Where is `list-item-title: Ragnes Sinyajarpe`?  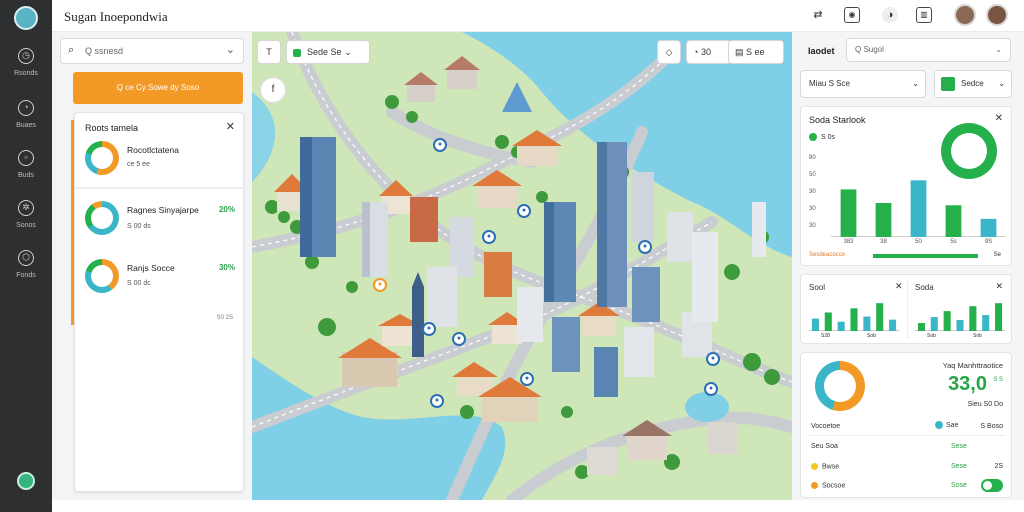
list-item-title: Ragnes Sinyajarpe is located at coordinates (163, 210).